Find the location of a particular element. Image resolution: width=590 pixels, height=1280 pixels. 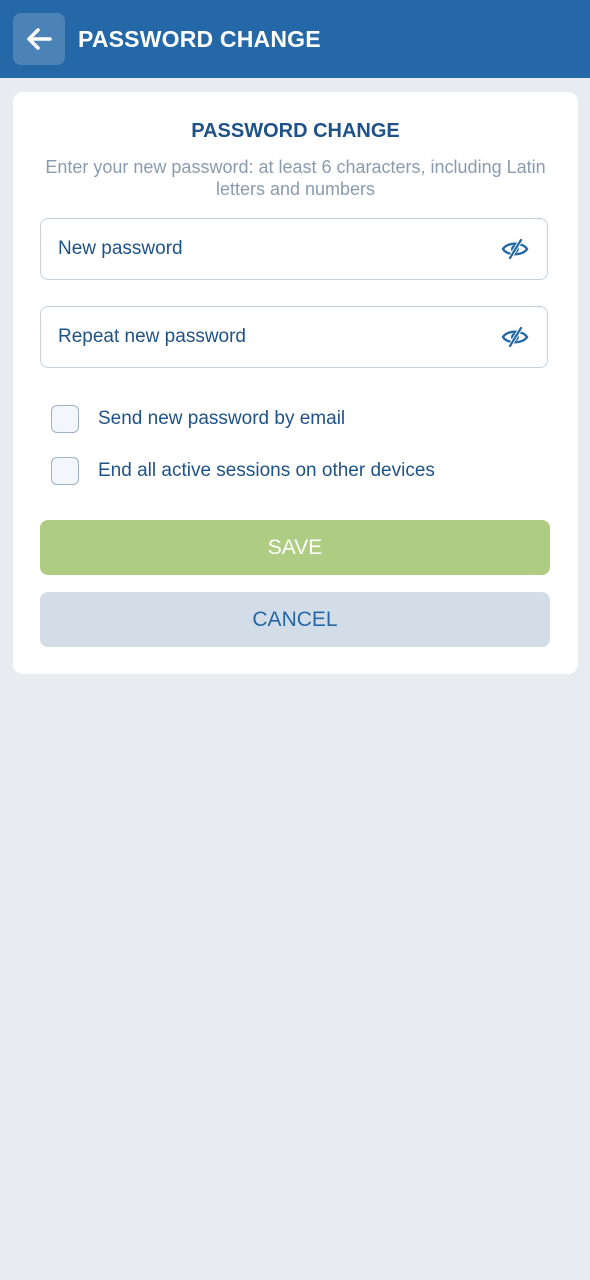

end-sessions-checkbox-row: End all active sessions on other devices is located at coordinates (301, 472).